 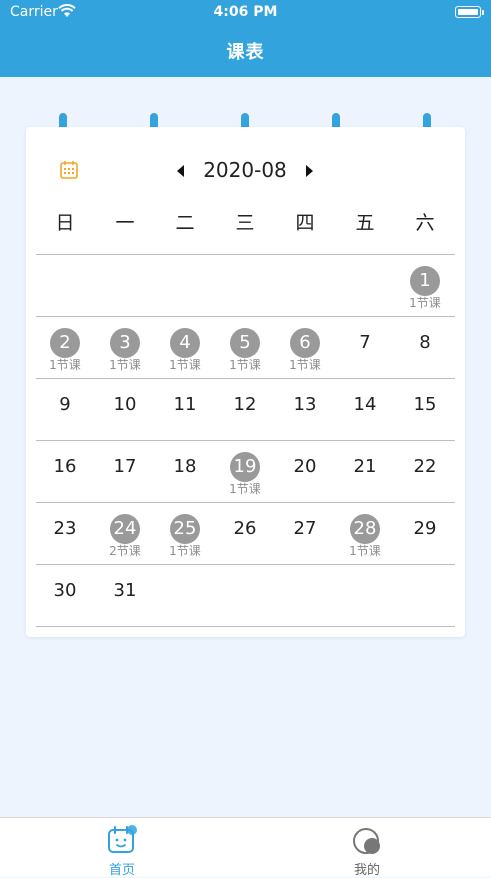 I want to click on next-month-button, so click(x=310, y=171).